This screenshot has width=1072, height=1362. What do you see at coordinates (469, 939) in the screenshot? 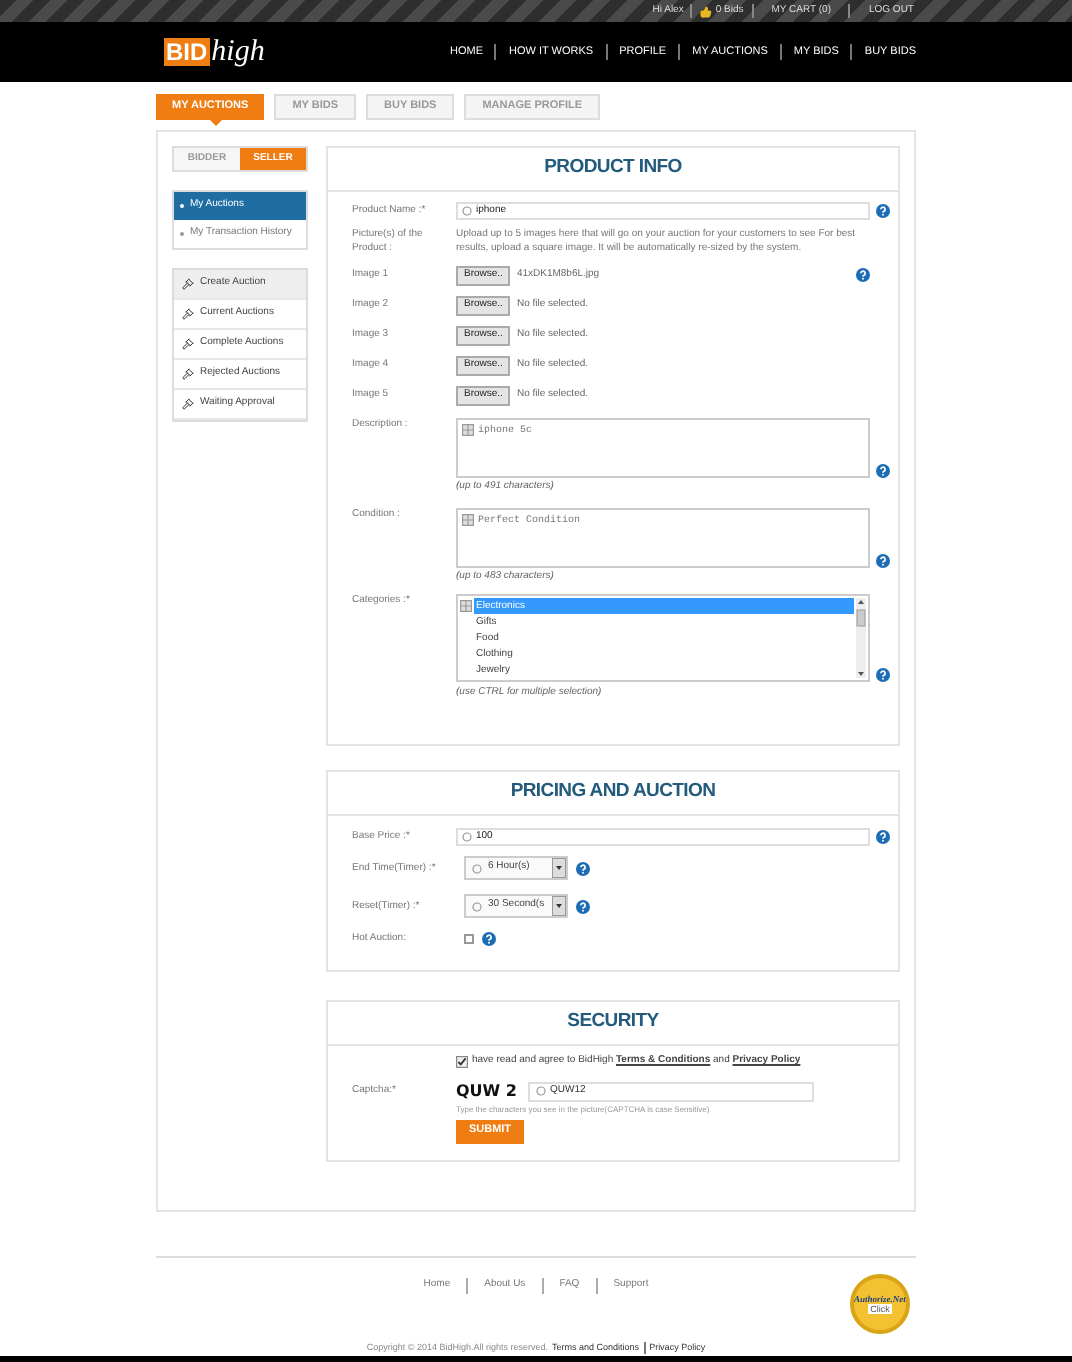
I see `hot-auction-checkbox` at bounding box center [469, 939].